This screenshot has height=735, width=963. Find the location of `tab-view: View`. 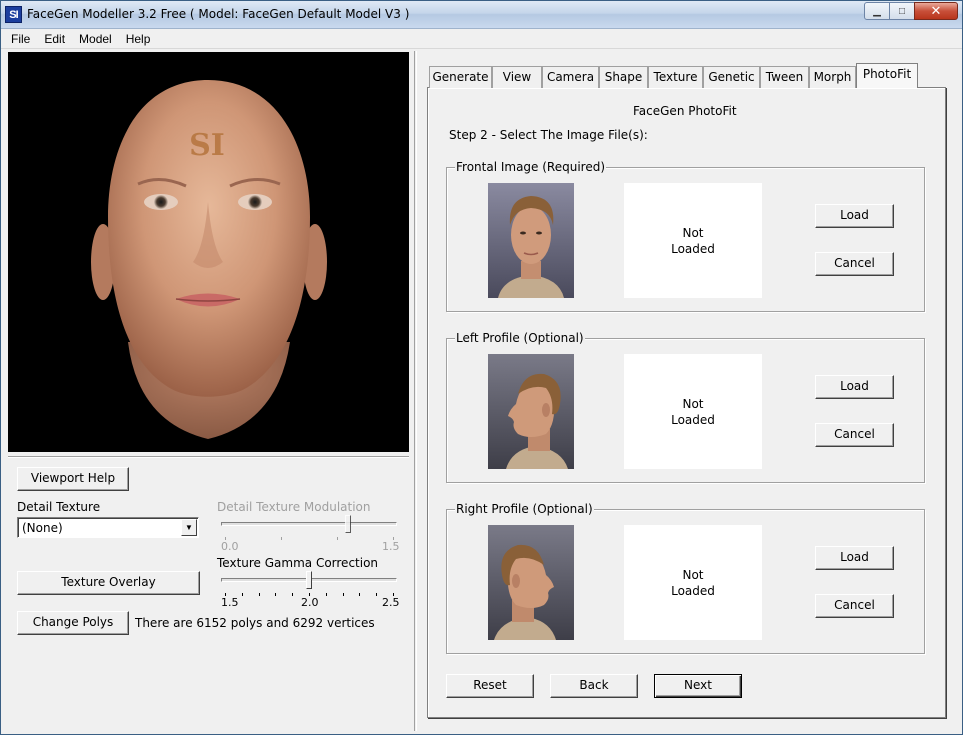

tab-view: View is located at coordinates (517, 77).